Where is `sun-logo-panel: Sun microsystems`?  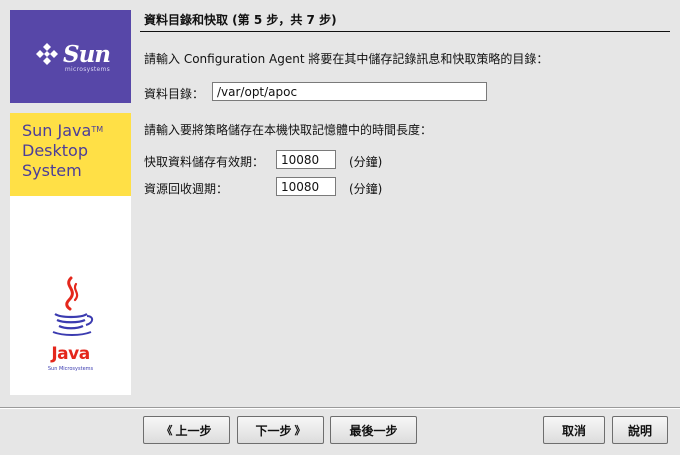 sun-logo-panel: Sun microsystems is located at coordinates (70, 56).